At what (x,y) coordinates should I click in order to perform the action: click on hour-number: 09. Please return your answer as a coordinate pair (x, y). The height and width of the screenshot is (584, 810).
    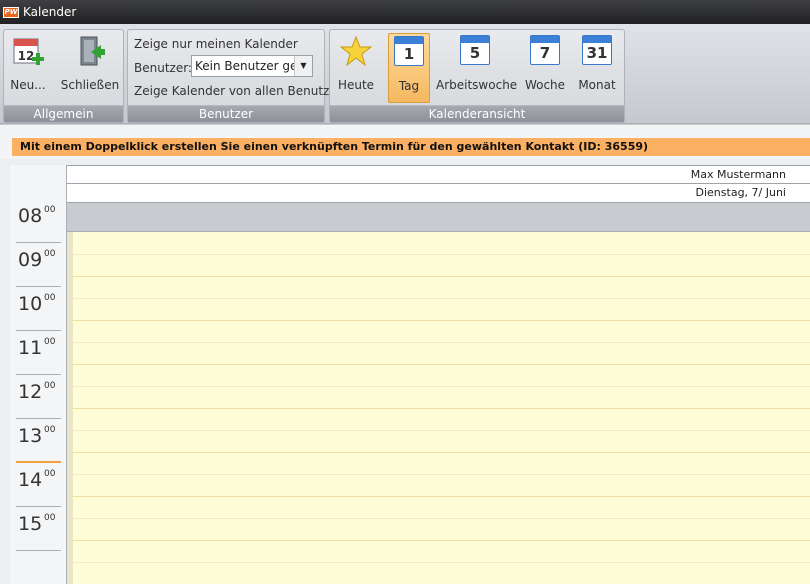
    Looking at the image, I should click on (30, 260).